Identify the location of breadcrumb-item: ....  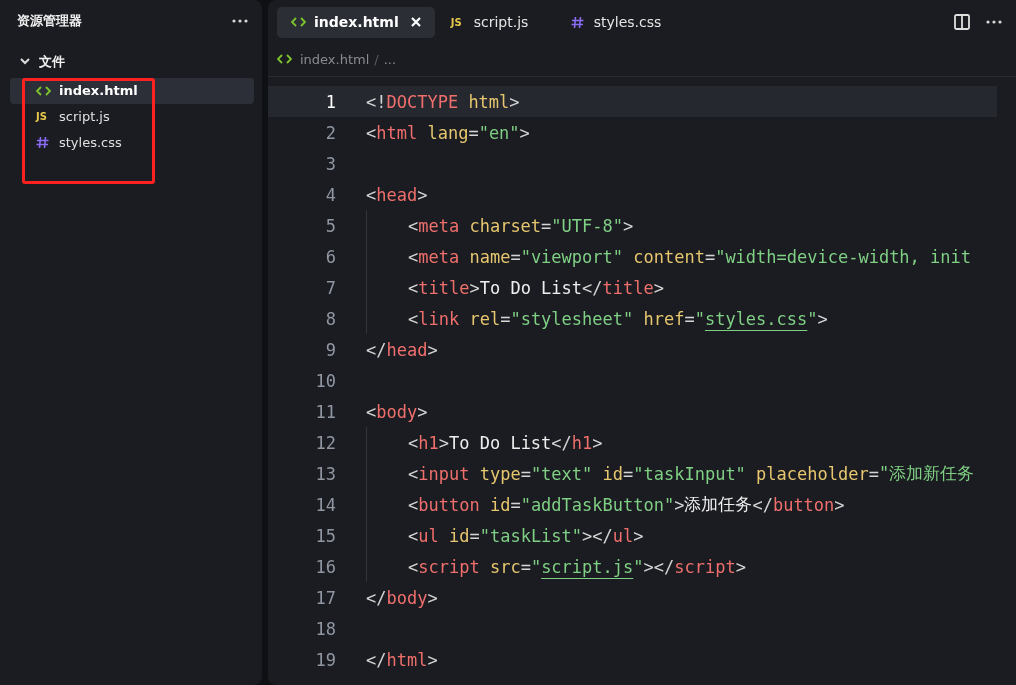
(390, 59).